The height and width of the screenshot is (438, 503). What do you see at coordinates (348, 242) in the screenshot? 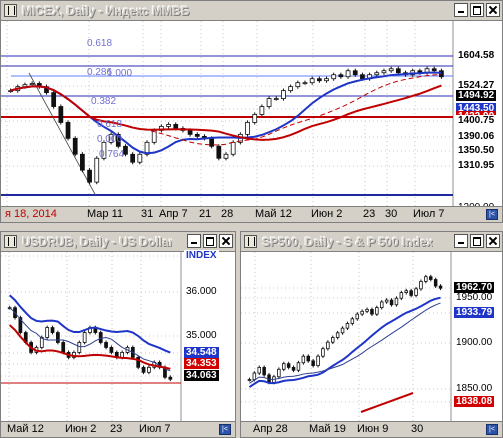
I see `sp500-window-title: SP500, Daily - S & P 500 Index` at bounding box center [348, 242].